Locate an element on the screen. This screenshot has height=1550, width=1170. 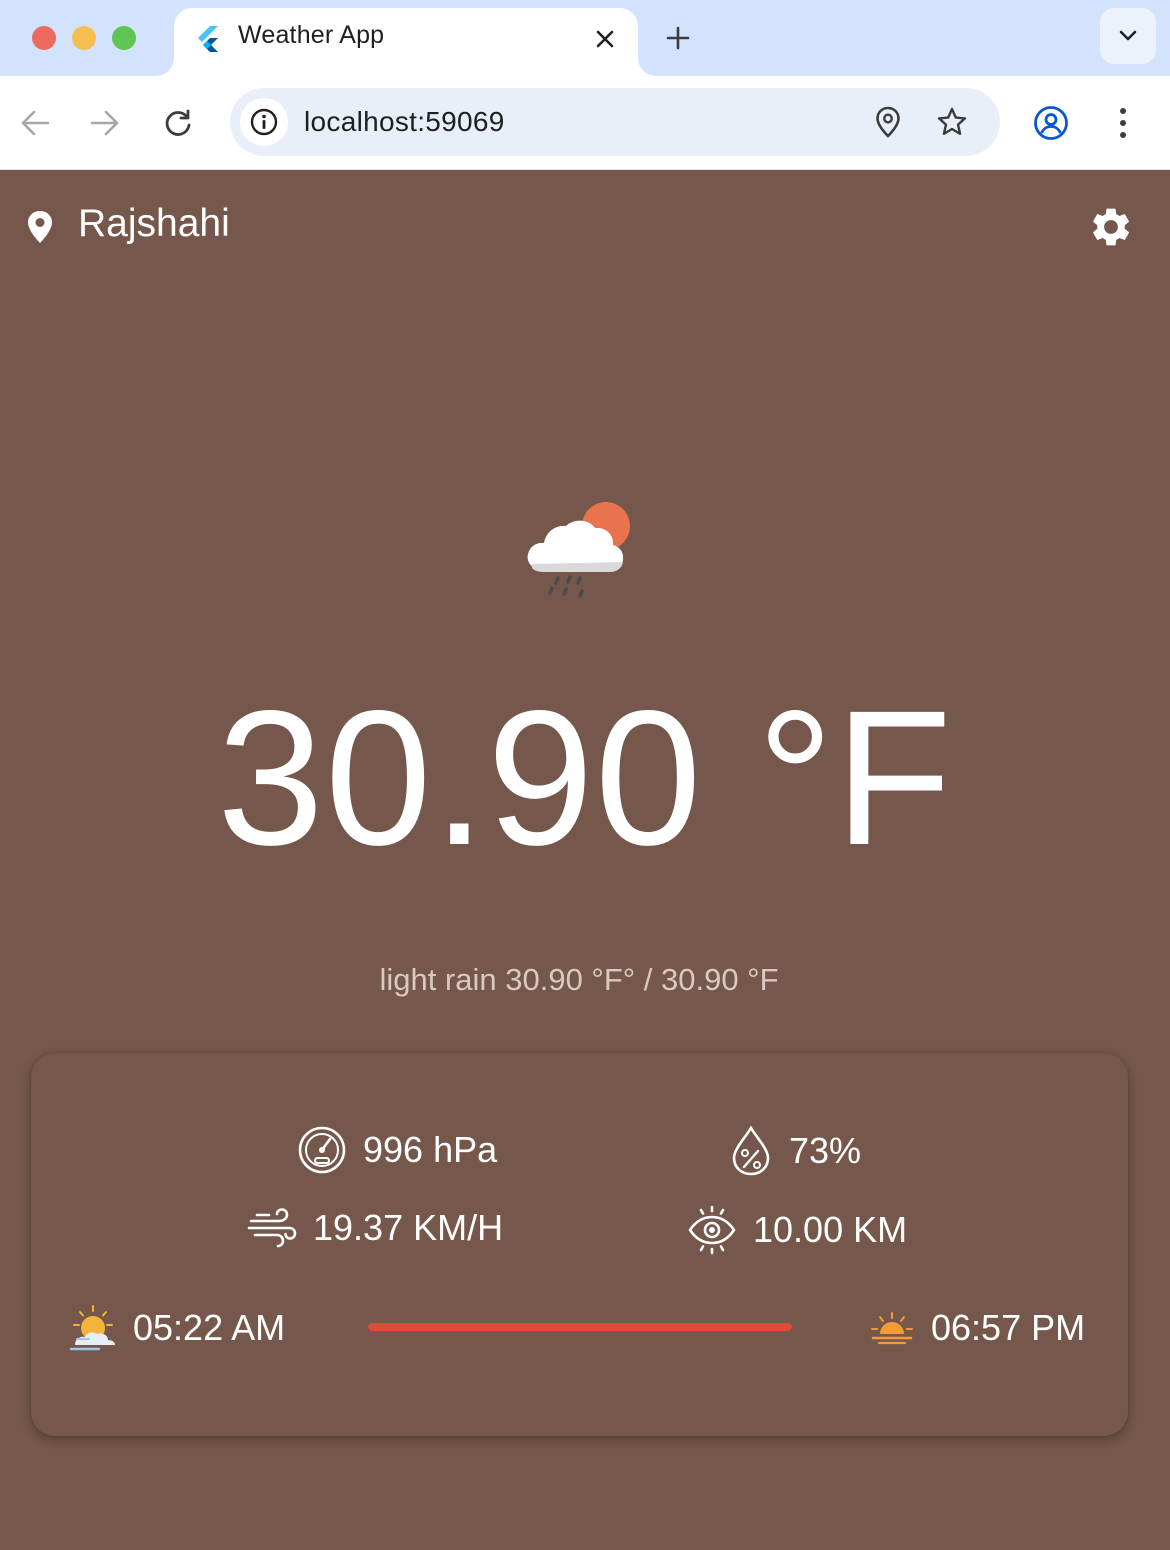
flutter-icon is located at coordinates (208, 39).